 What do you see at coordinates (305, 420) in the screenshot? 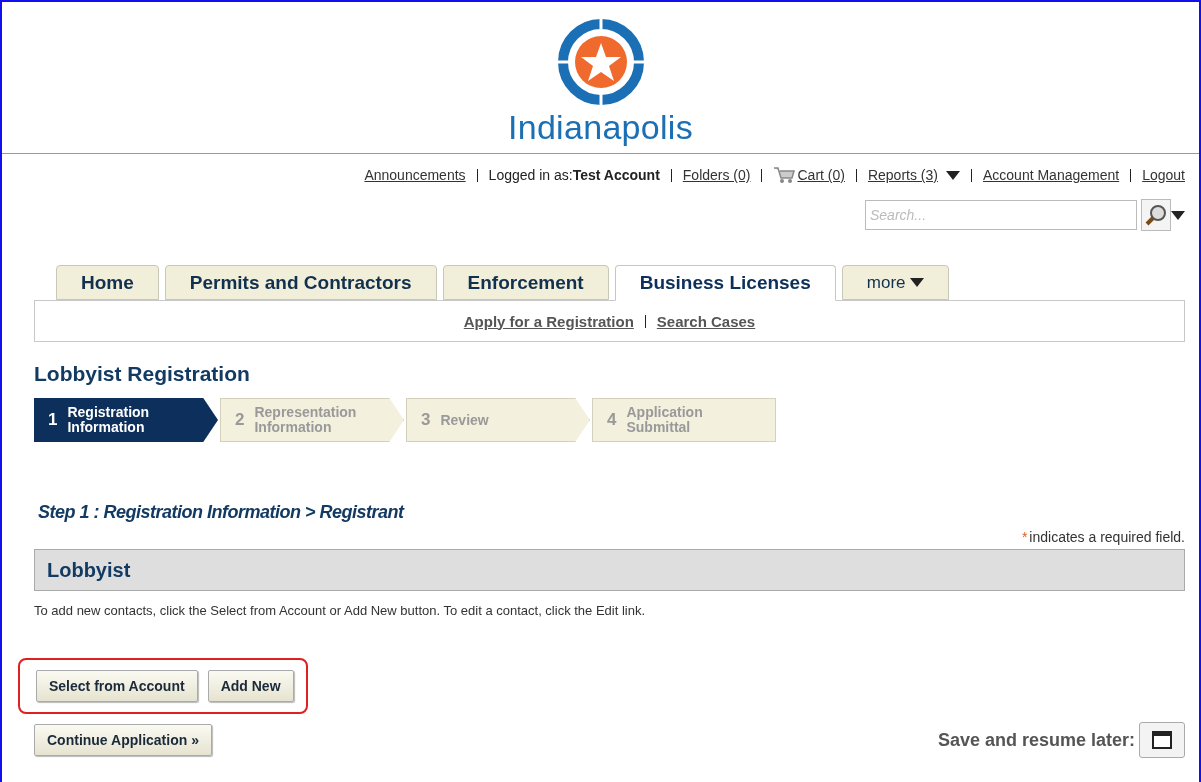
I see `step-label: Representation Information` at bounding box center [305, 420].